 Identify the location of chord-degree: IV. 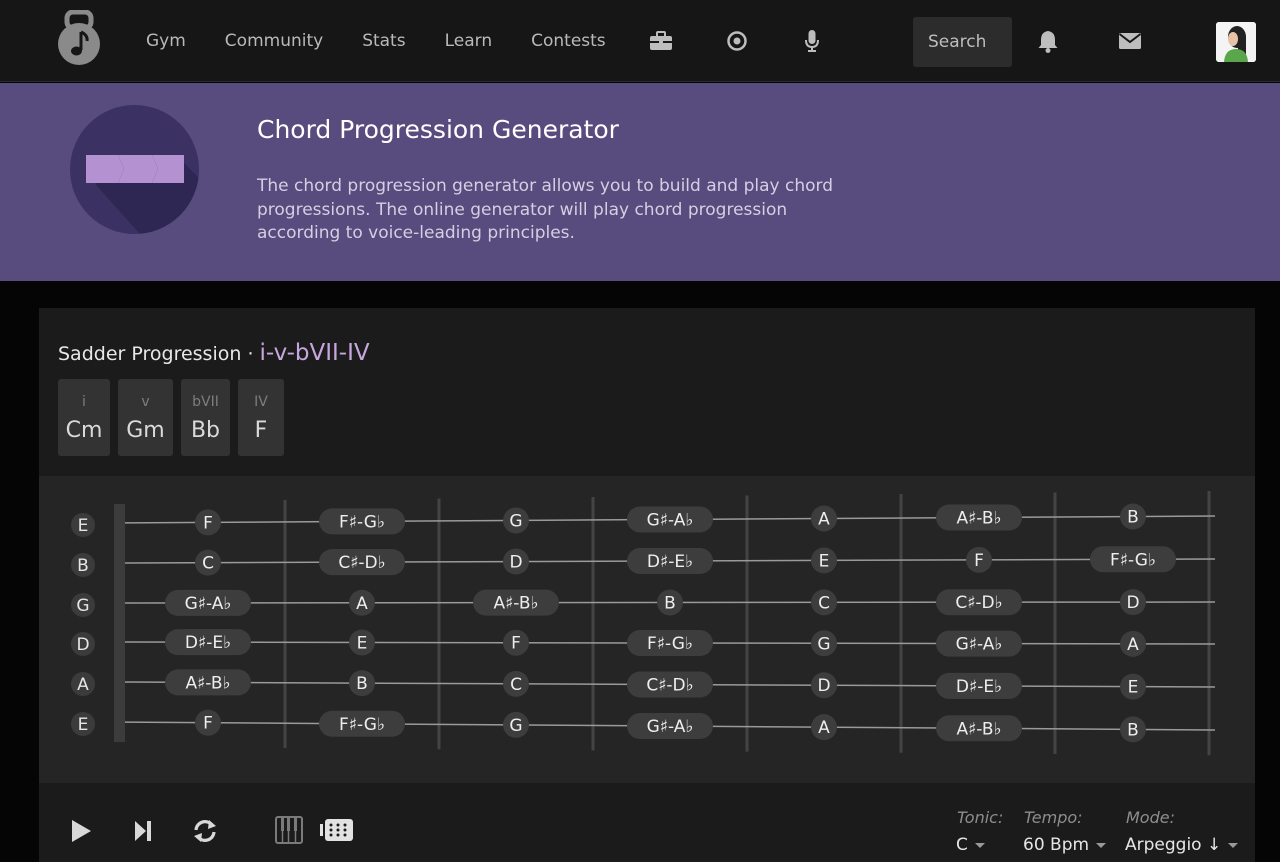
(261, 402).